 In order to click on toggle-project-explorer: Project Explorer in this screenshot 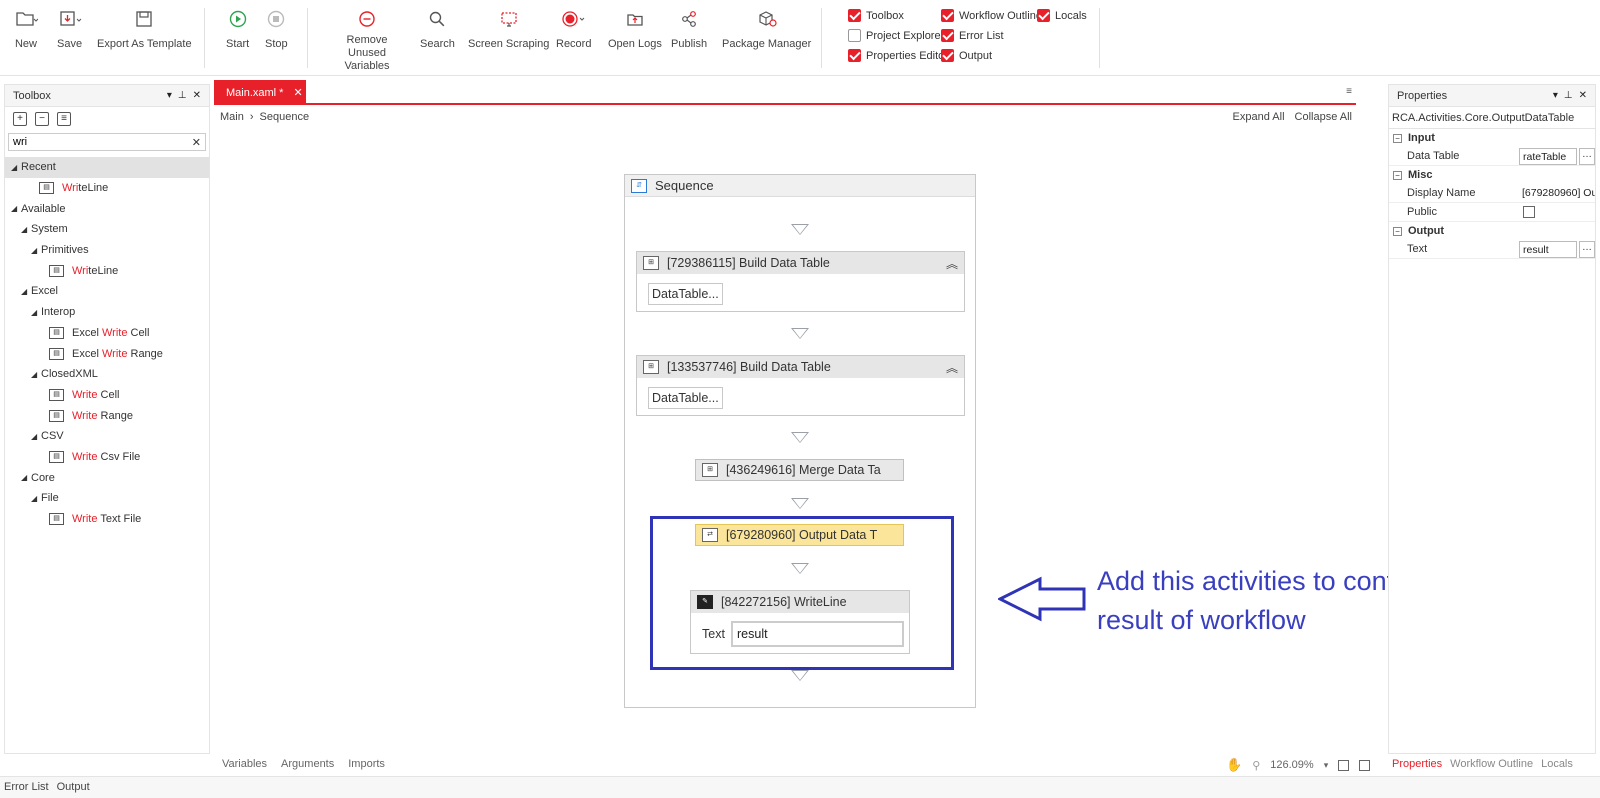, I will do `click(896, 35)`.